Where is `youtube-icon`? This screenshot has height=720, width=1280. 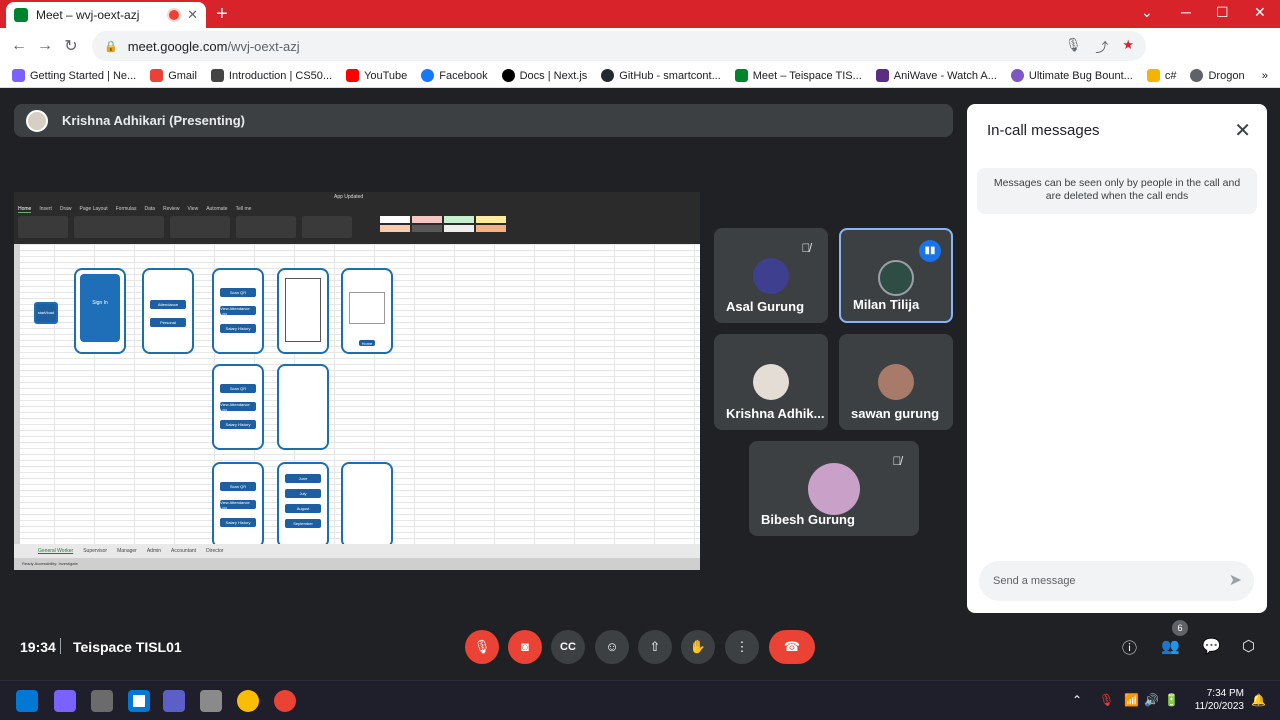
youtube-icon is located at coordinates (353, 75).